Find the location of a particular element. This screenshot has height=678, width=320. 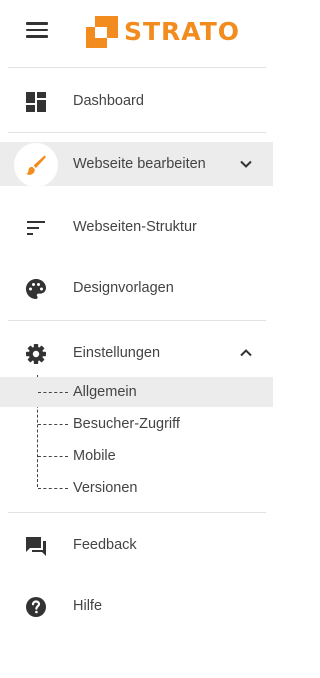

nav-item-feedback: Feedback is located at coordinates (136, 545).